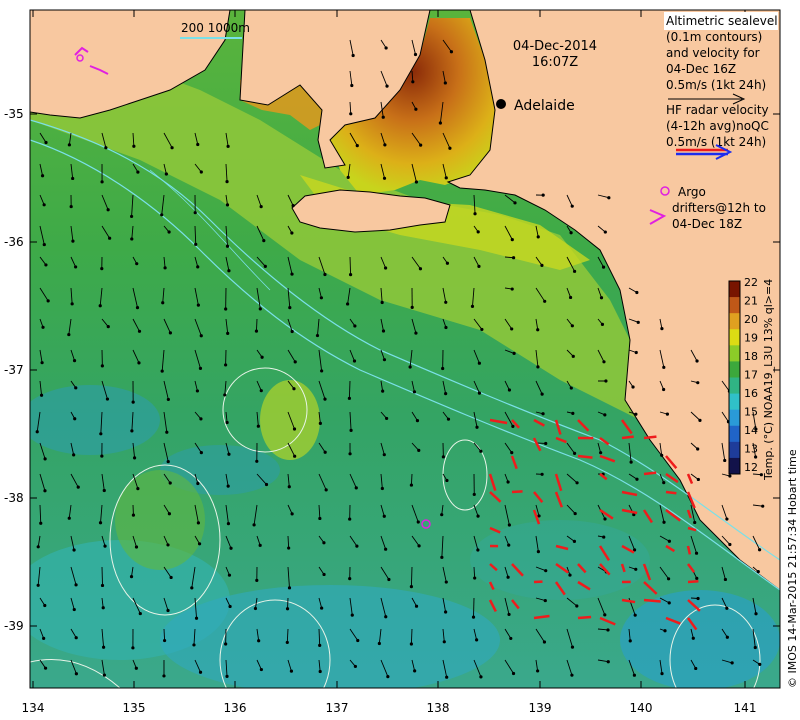  I want to click on map-time: 16:07Z, so click(555, 62).